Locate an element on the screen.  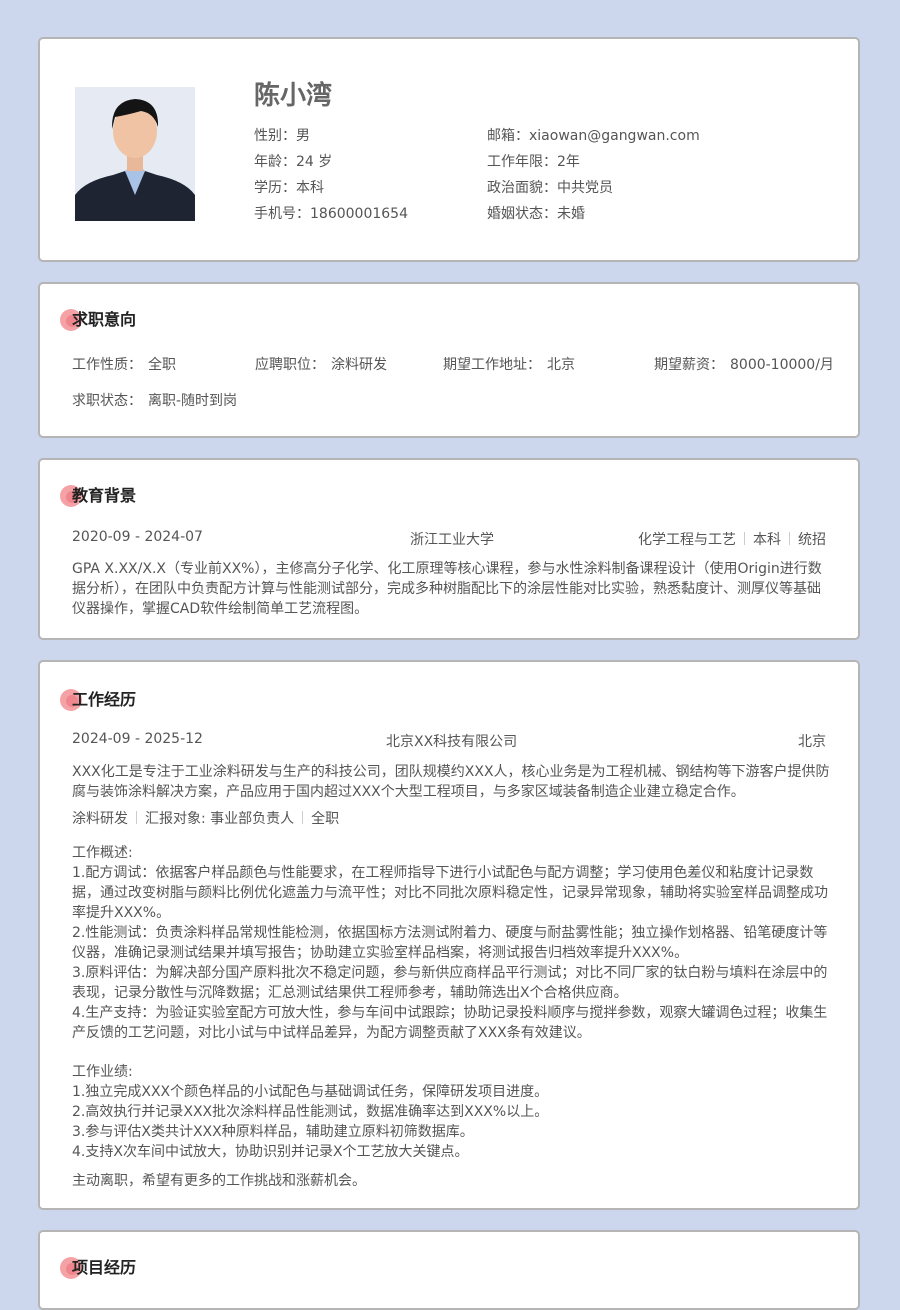
location-field: 期望工作地址： 北京 is located at coordinates (509, 365).